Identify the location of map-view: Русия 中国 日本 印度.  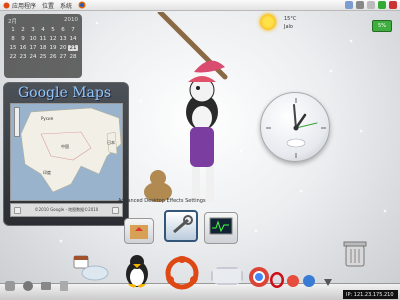
(66, 152).